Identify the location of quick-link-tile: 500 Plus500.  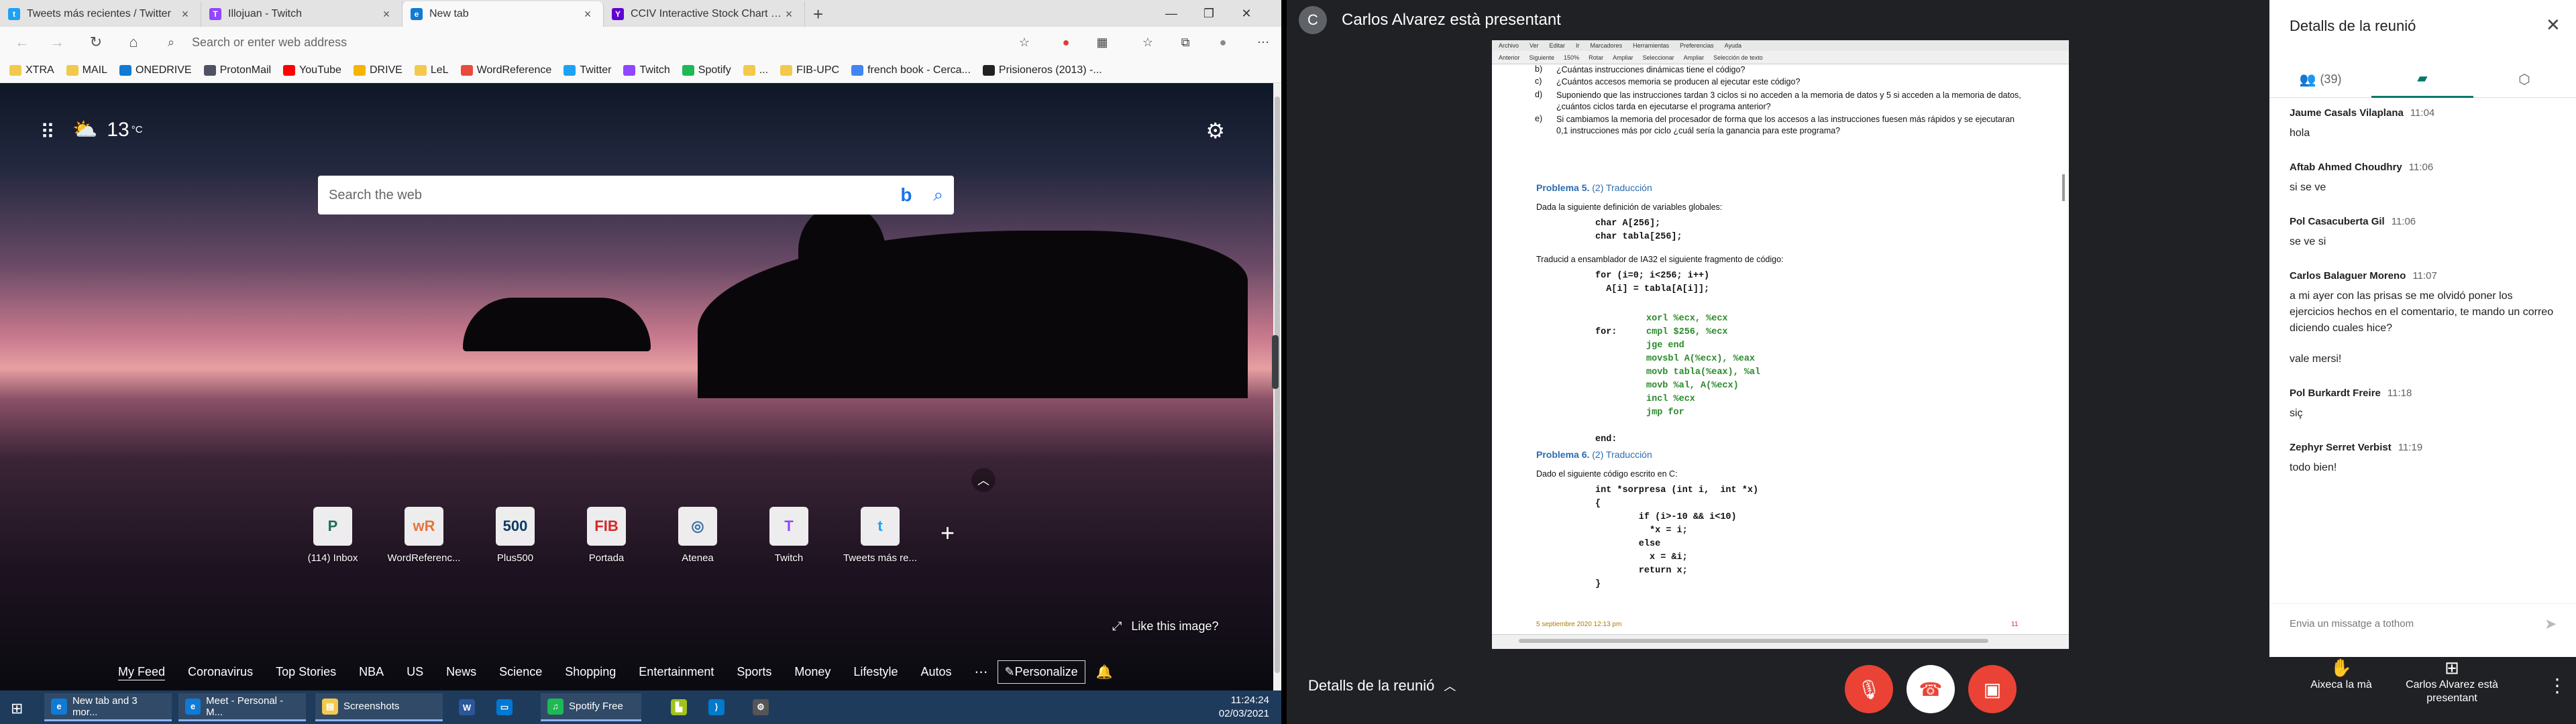
(515, 535).